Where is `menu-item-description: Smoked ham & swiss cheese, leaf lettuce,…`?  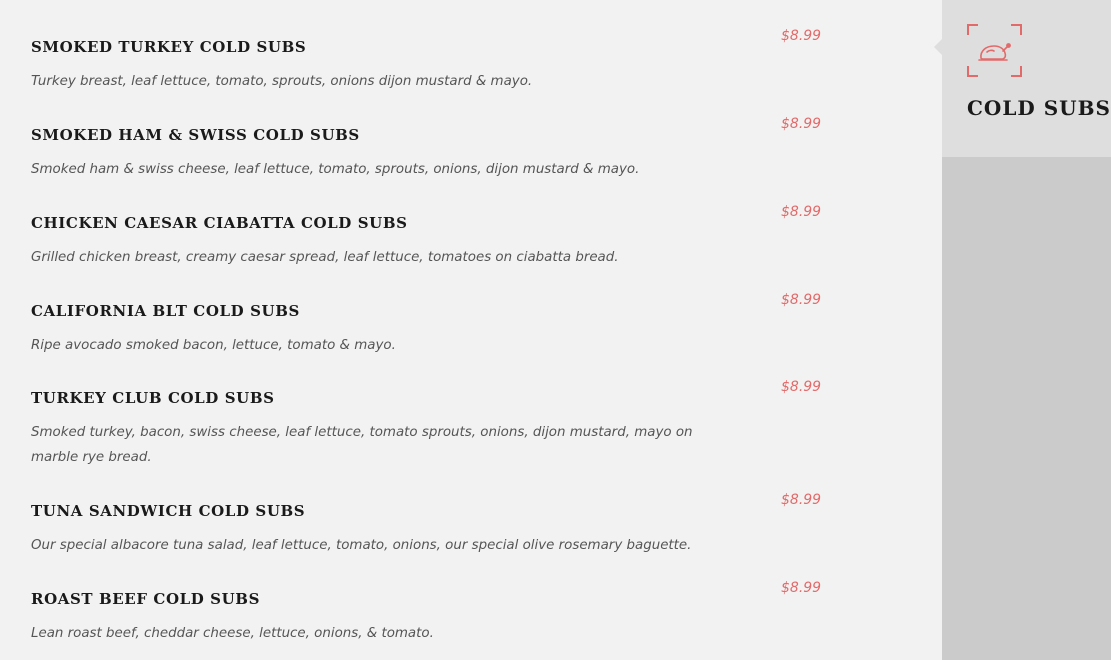
menu-item-description: Smoked ham & swiss cheese, leaf lettuce,… is located at coordinates (335, 169).